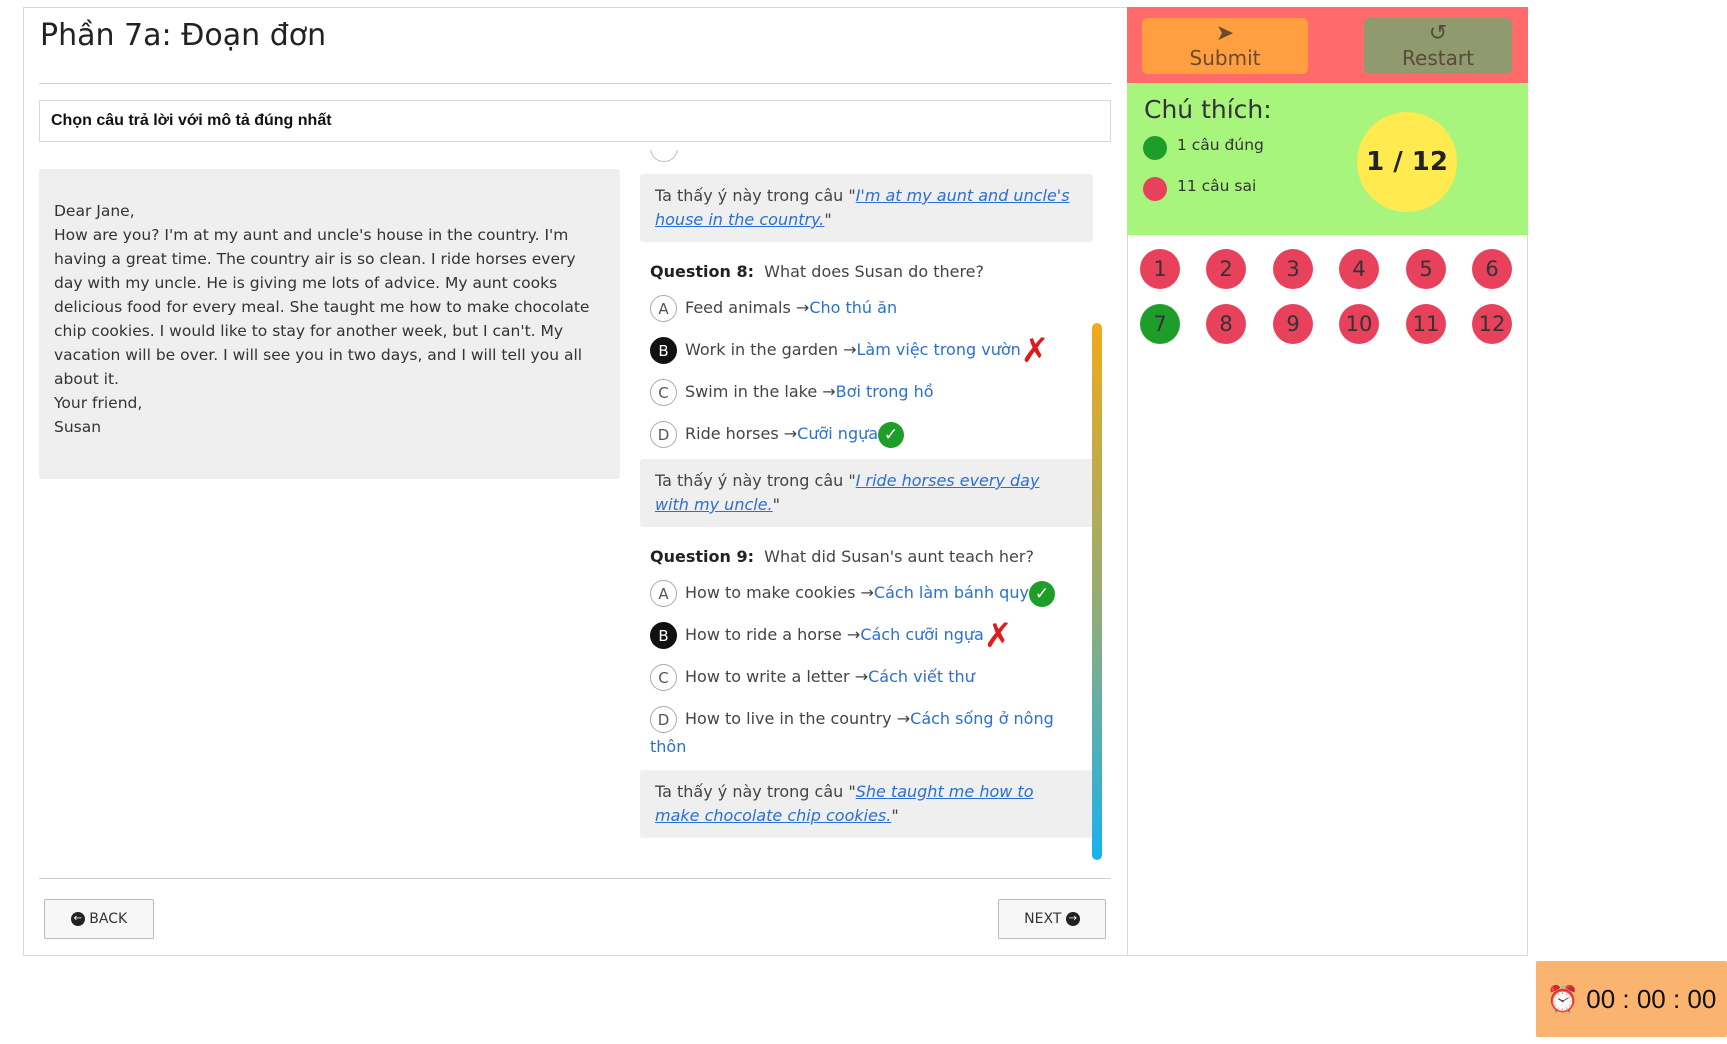 This screenshot has width=1727, height=1044. Describe the element at coordinates (1225, 33) in the screenshot. I see `send-icon: ➤` at that location.